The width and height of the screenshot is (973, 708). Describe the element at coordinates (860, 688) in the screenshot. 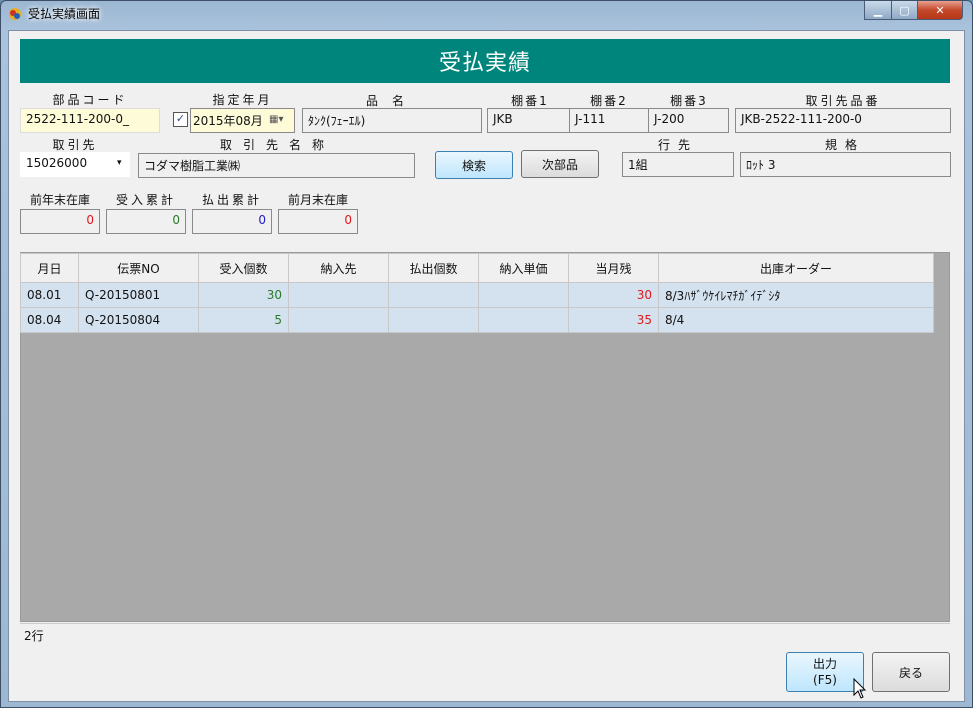

I see `mouse-cursor-icon` at that location.